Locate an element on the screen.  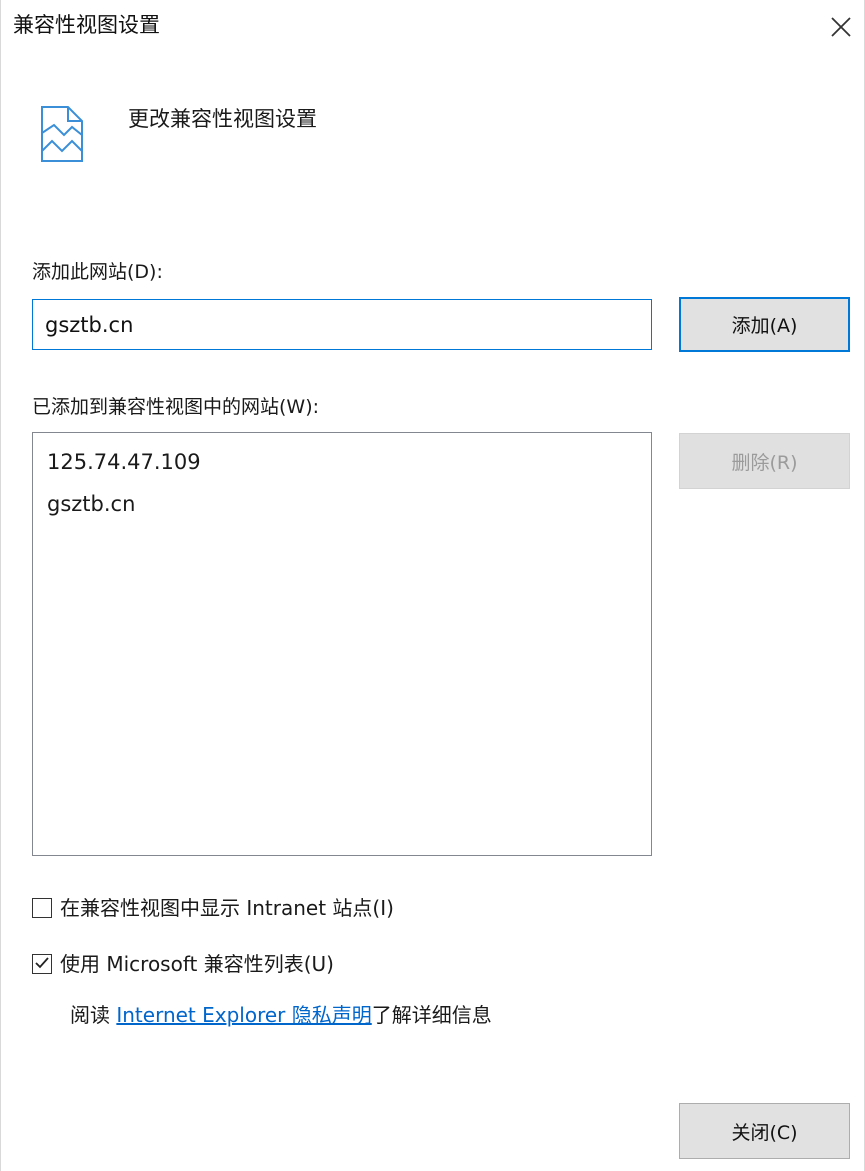
close-button: 关闭(C) is located at coordinates (764, 1131).